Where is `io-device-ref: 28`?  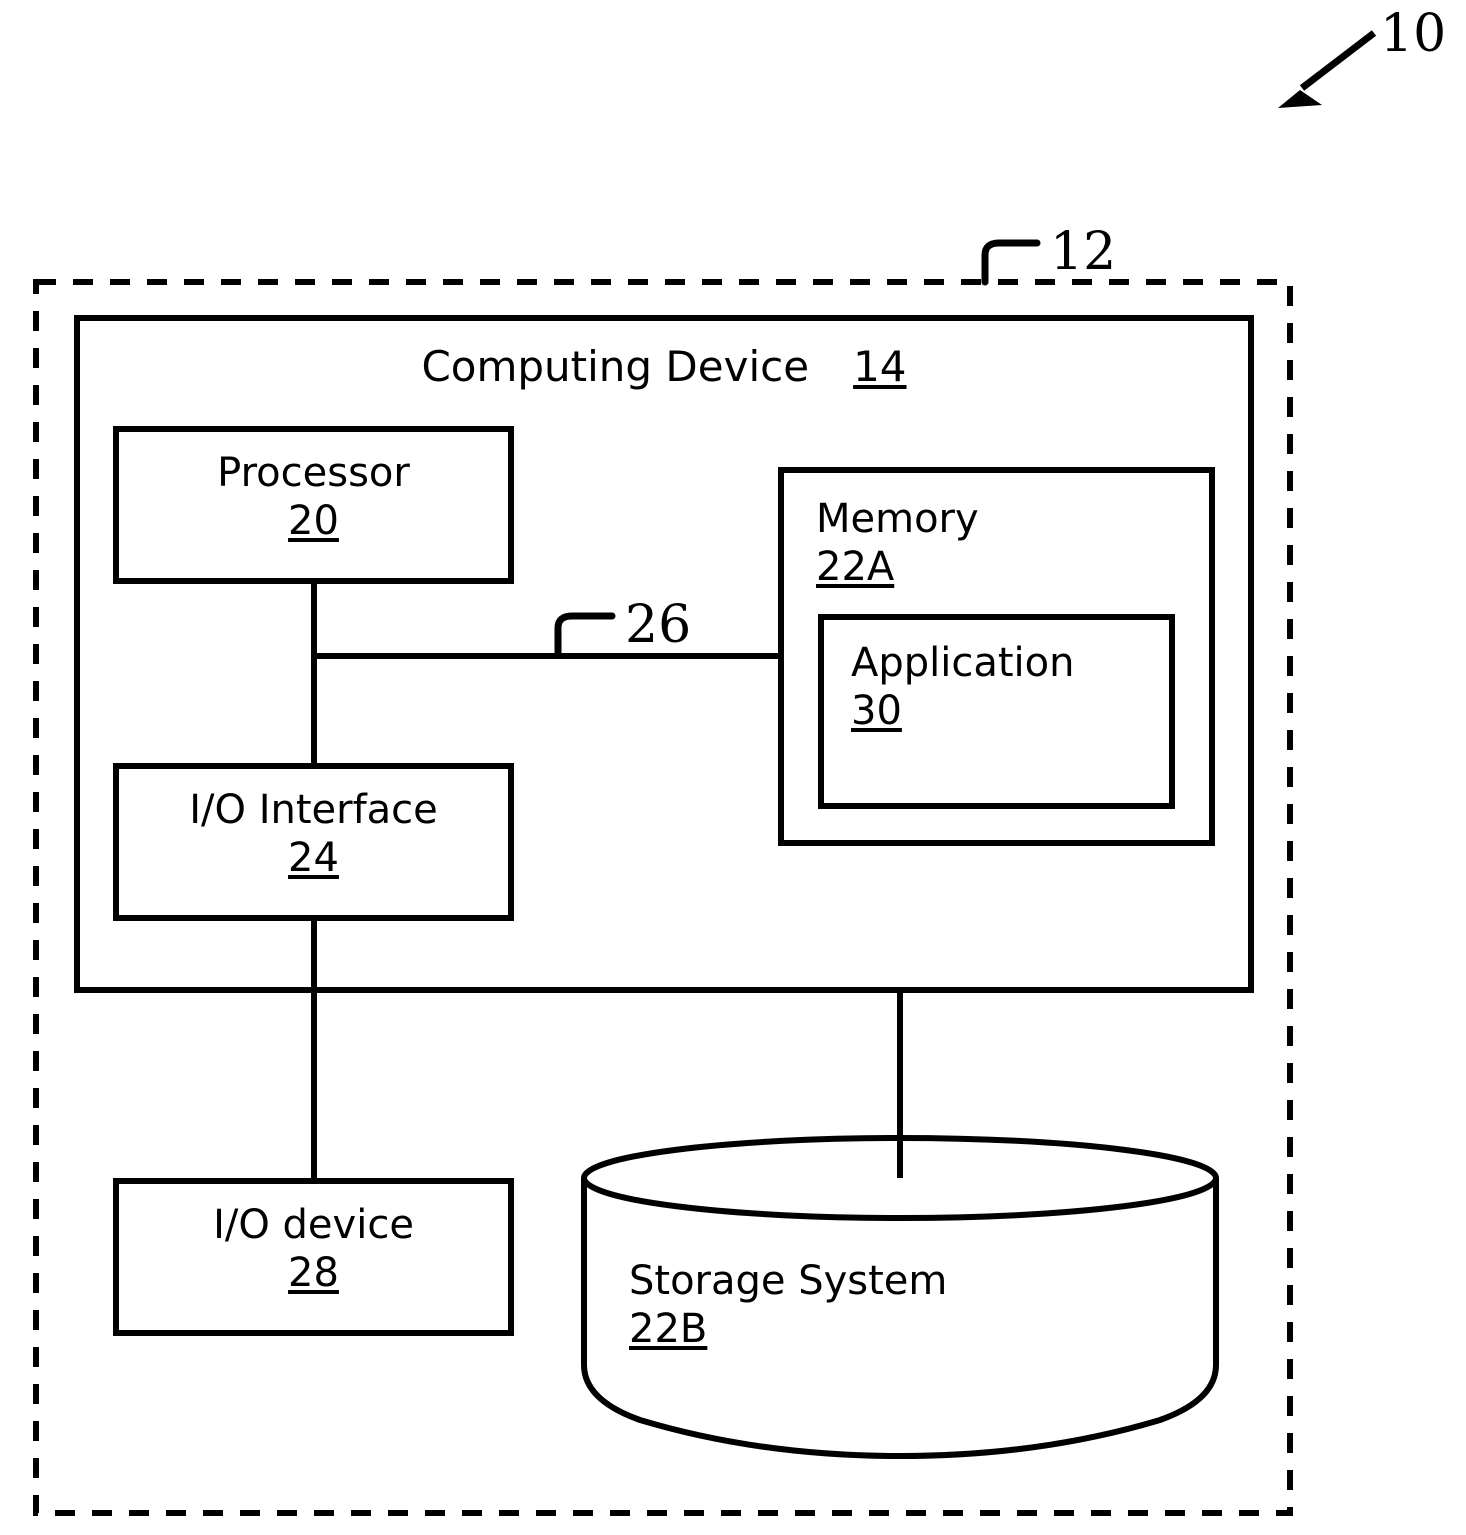 io-device-ref: 28 is located at coordinates (313, 1273).